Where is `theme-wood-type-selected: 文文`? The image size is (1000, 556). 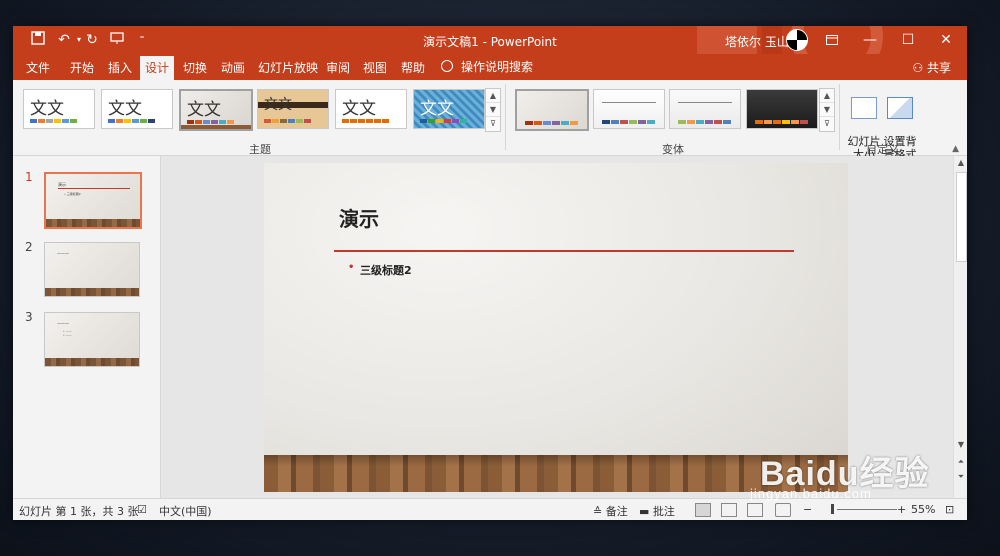 theme-wood-type-selected: 文文 is located at coordinates (216, 110).